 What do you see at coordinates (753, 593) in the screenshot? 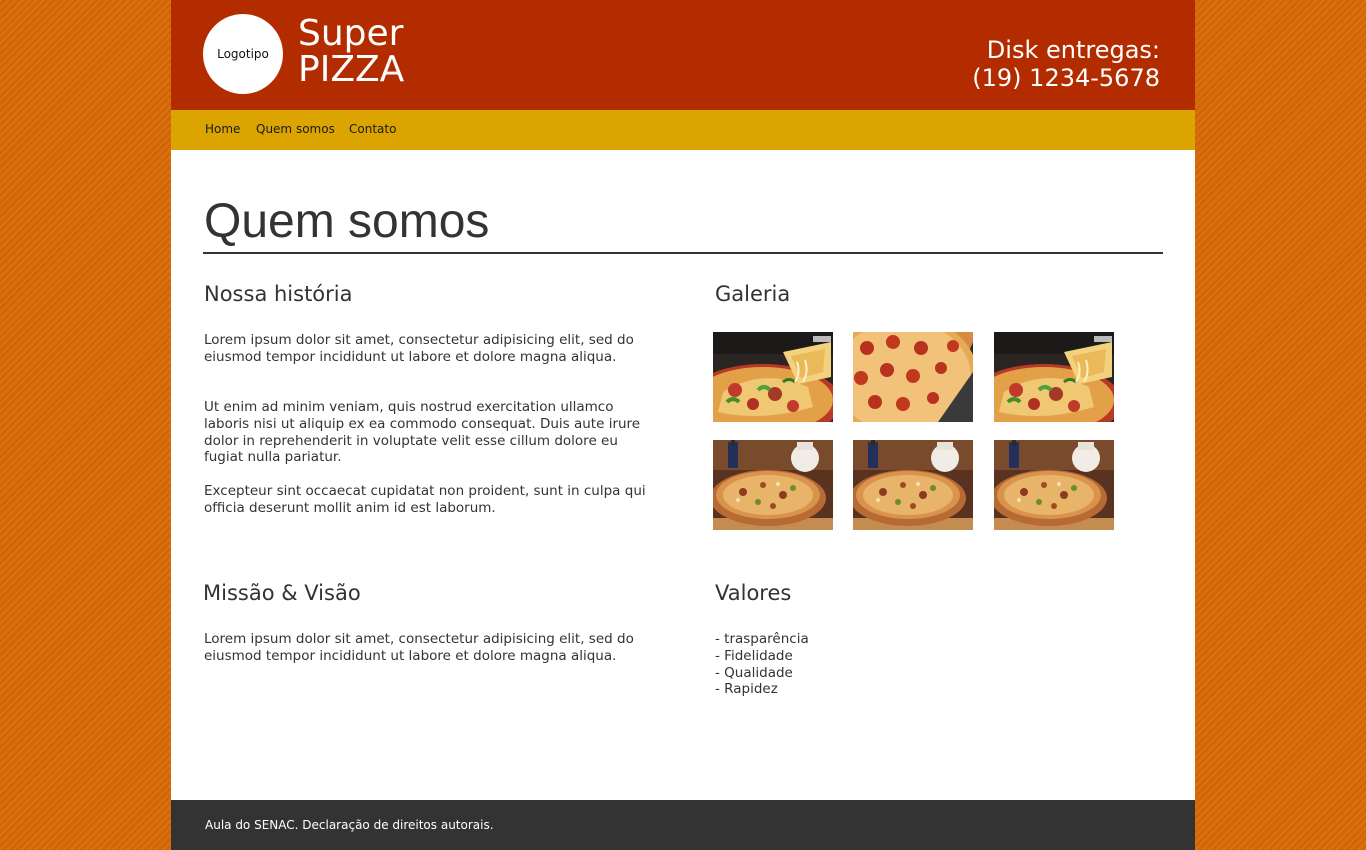
I see `values-title: Valores` at bounding box center [753, 593].